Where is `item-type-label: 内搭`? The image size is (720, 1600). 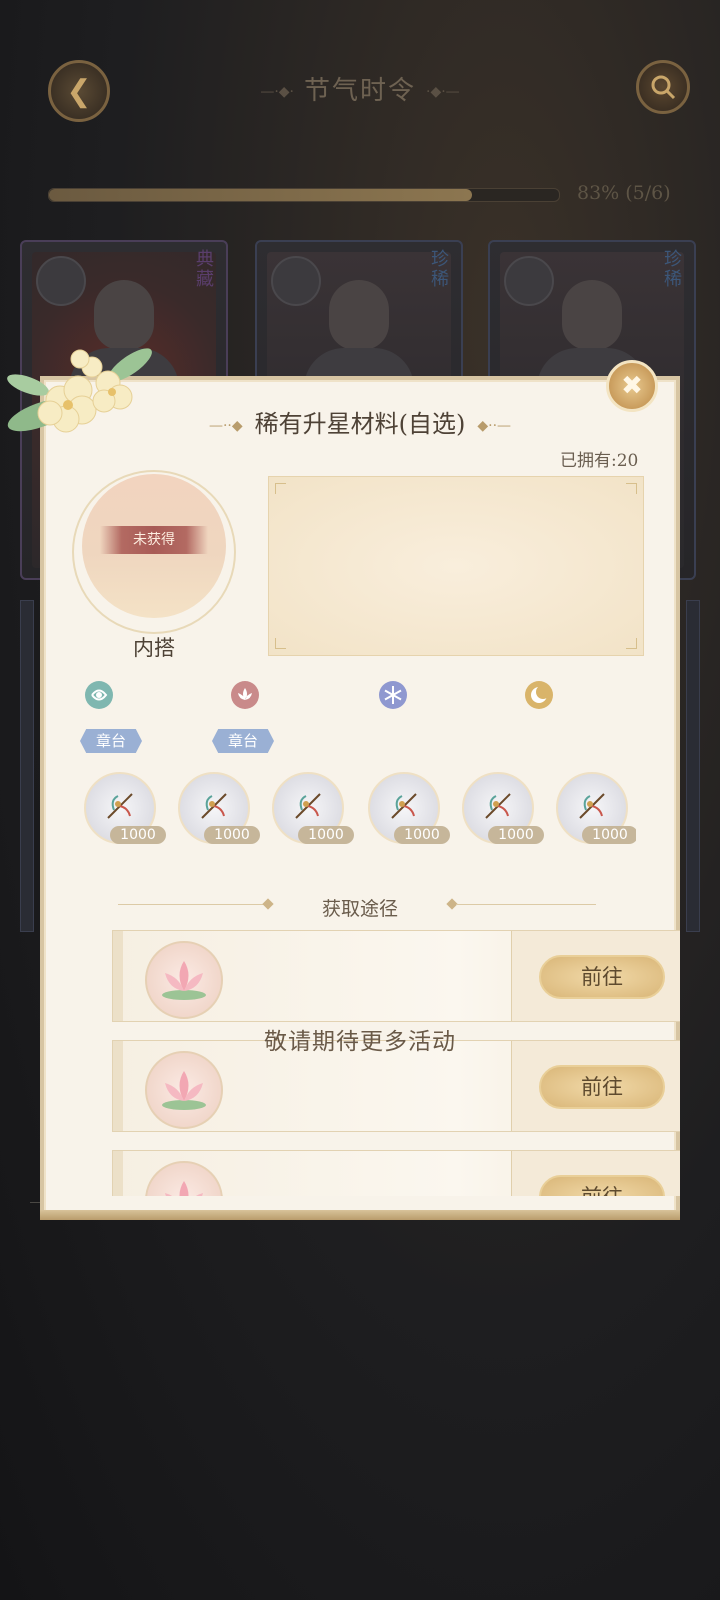
item-type-label: 内搭 is located at coordinates (154, 648).